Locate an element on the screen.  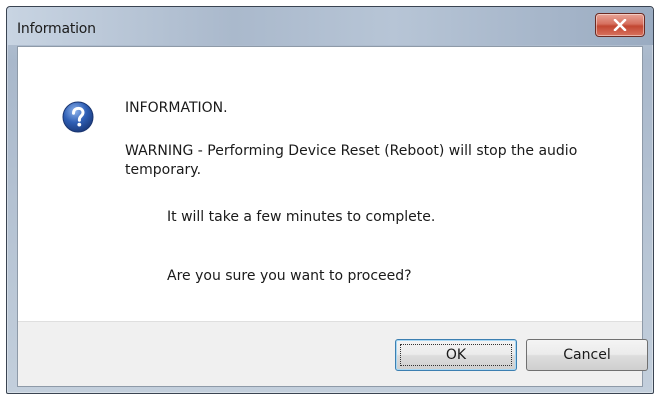
ok-button-label: OK is located at coordinates (456, 355).